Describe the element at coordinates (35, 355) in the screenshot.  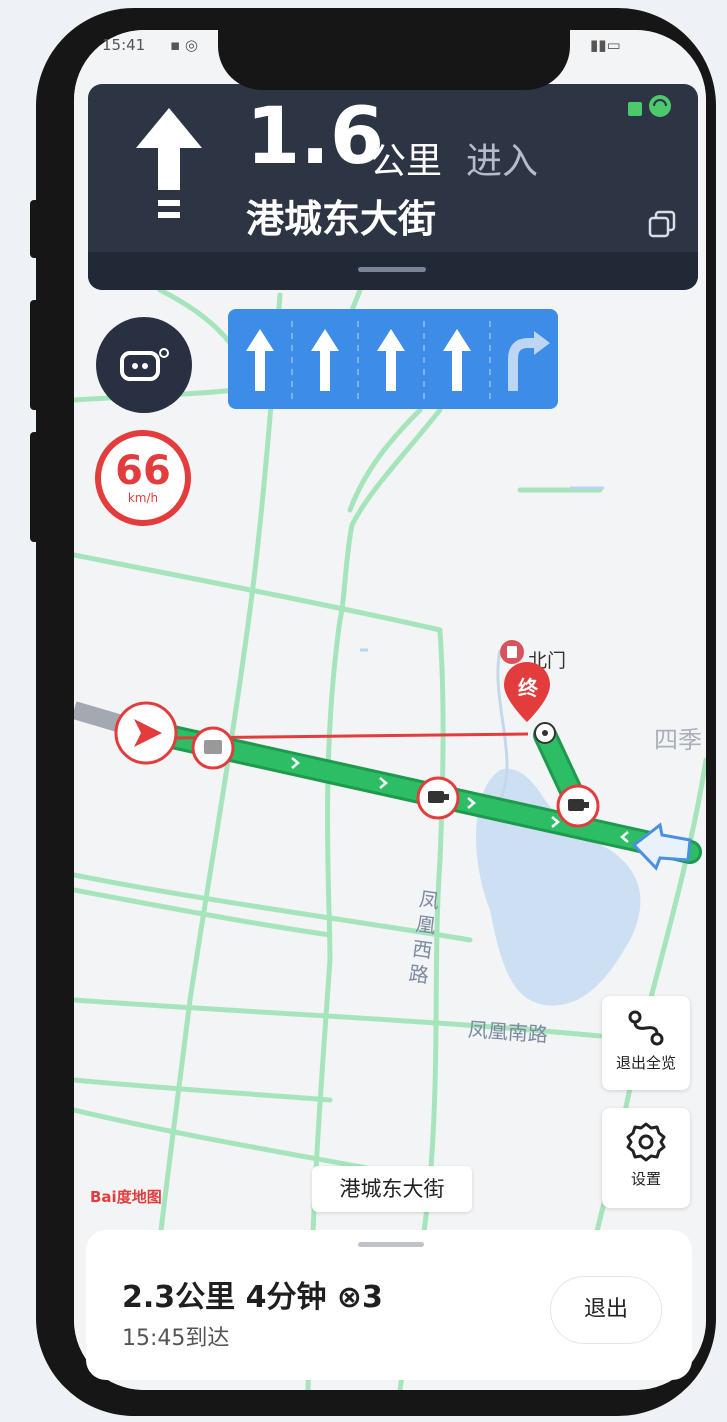
I see `volume-up-button` at that location.